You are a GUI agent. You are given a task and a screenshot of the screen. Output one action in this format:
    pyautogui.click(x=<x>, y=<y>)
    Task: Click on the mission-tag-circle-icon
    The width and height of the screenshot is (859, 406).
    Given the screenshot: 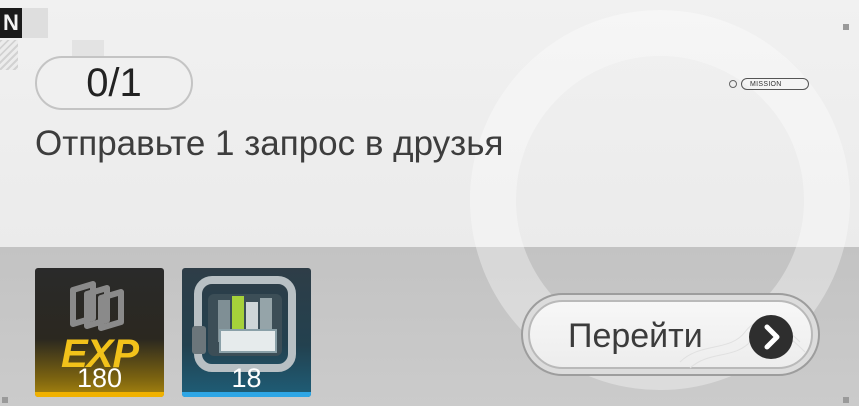 What is the action you would take?
    pyautogui.click(x=733, y=84)
    